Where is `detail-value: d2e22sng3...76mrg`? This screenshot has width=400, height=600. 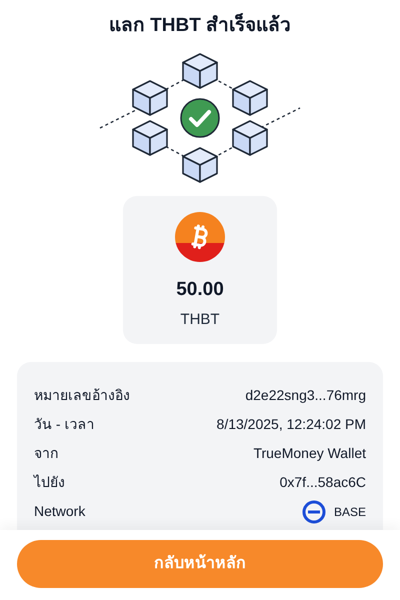
detail-value: d2e22sng3...76mrg is located at coordinates (305, 395).